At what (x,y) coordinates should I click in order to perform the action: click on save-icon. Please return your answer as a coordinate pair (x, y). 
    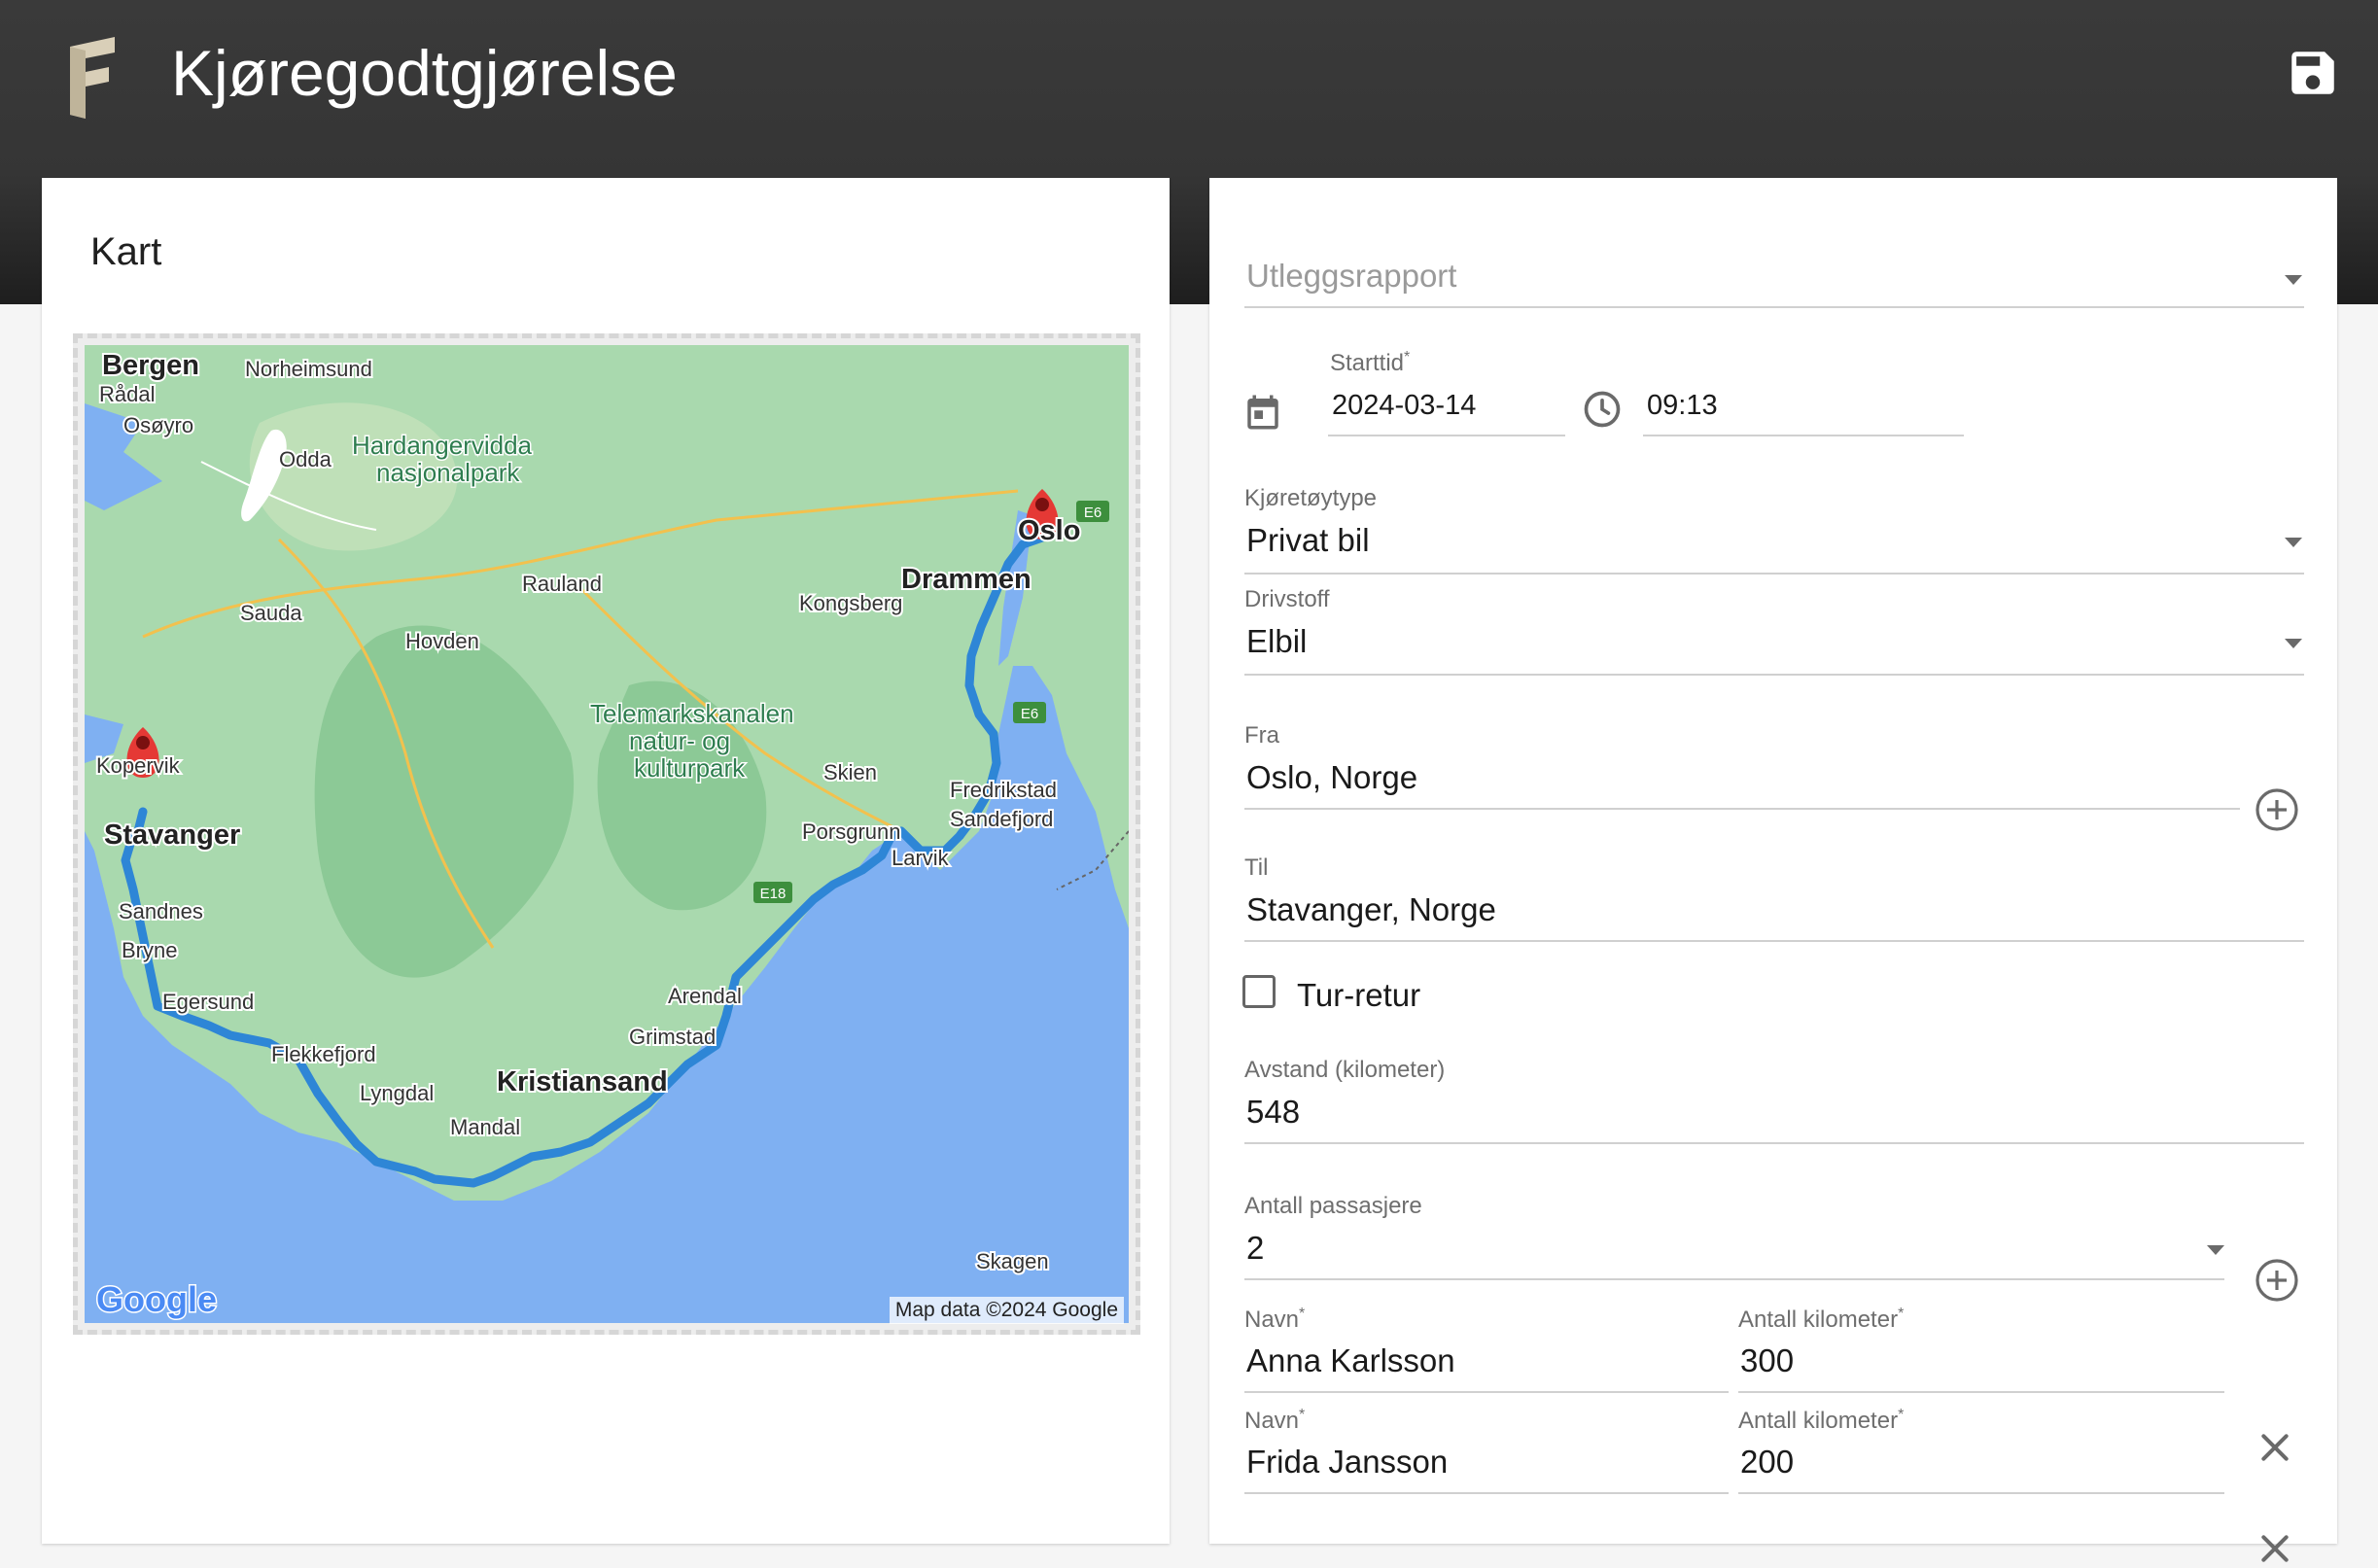
    Looking at the image, I should click on (2313, 73).